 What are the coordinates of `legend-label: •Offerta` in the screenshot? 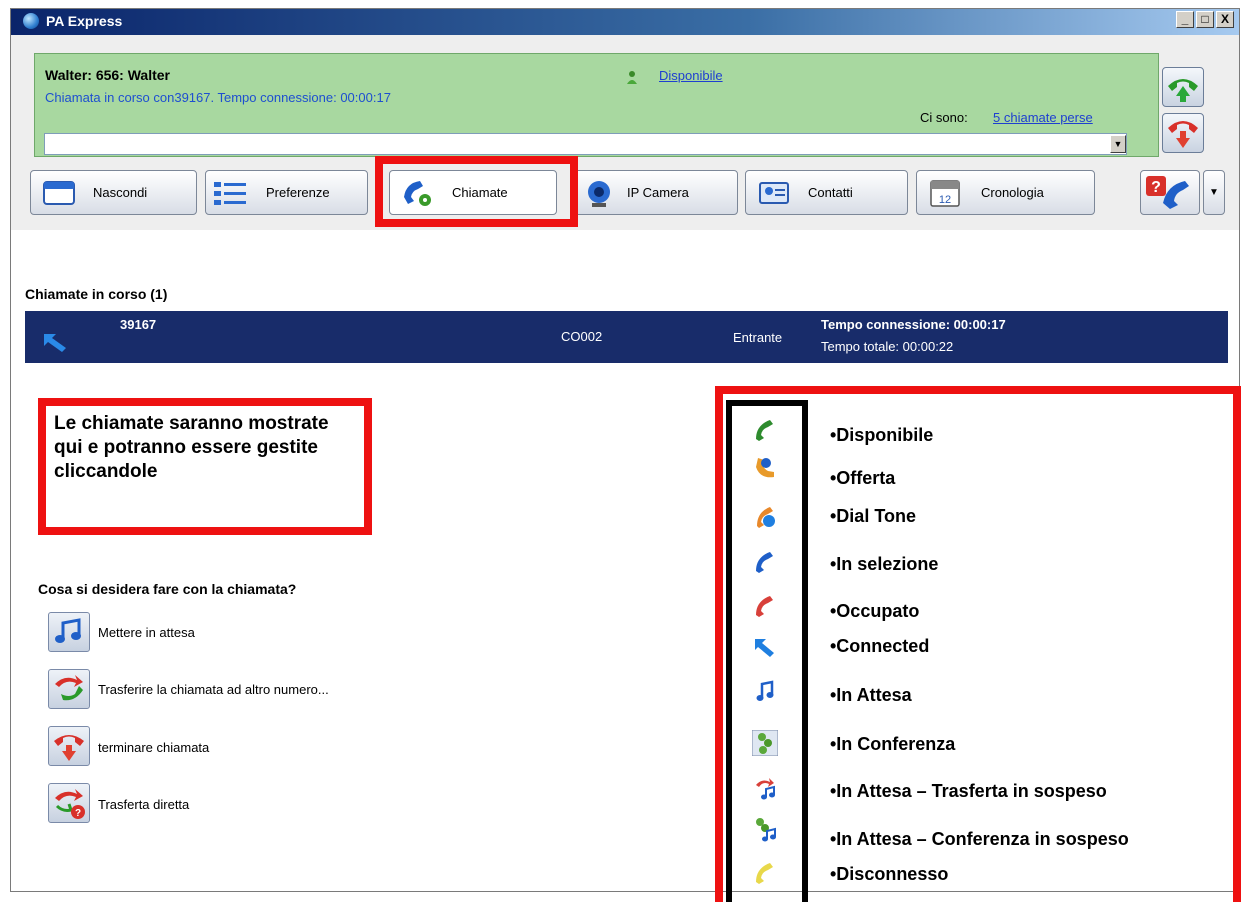 It's located at (863, 478).